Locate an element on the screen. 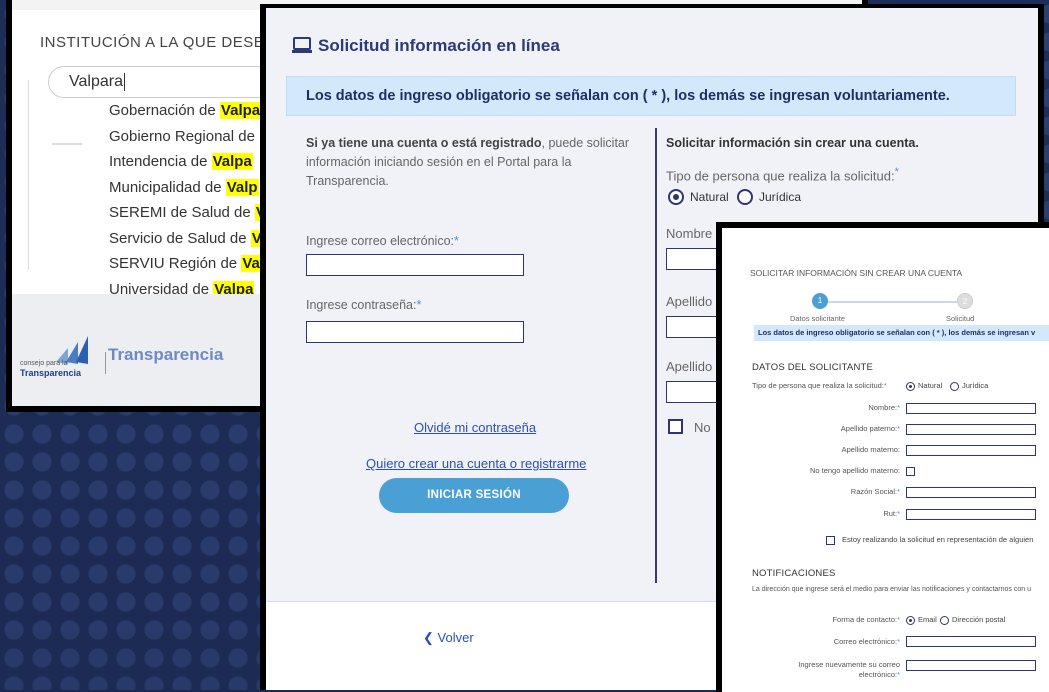 The height and width of the screenshot is (692, 1049). password-label: Ingrese contraseña:* is located at coordinates (364, 305).